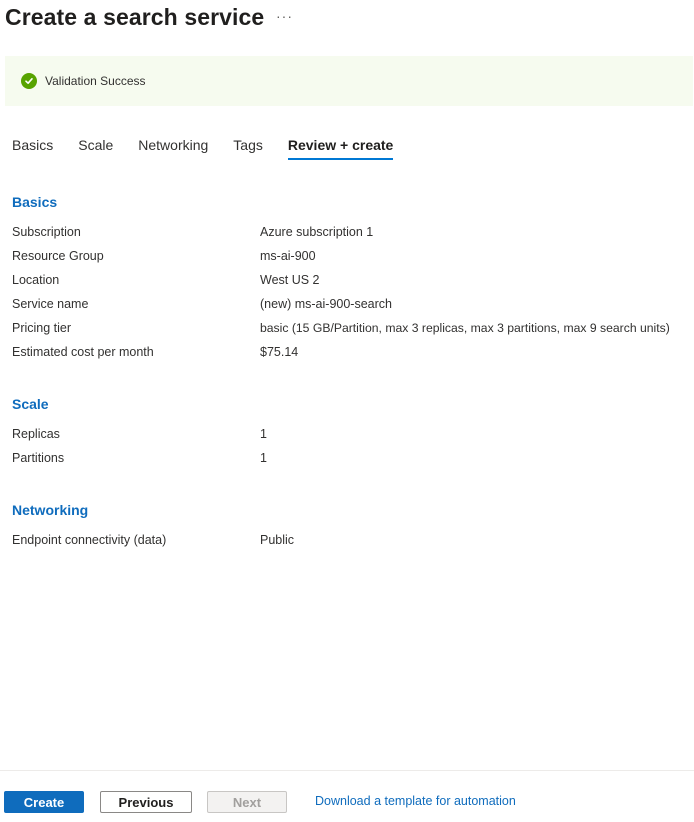 This screenshot has width=694, height=822. Describe the element at coordinates (146, 802) in the screenshot. I see `previous-button: Previous` at that location.